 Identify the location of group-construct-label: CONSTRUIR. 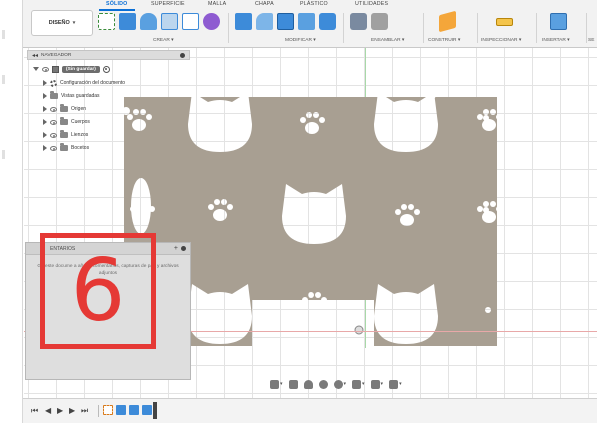
(442, 40).